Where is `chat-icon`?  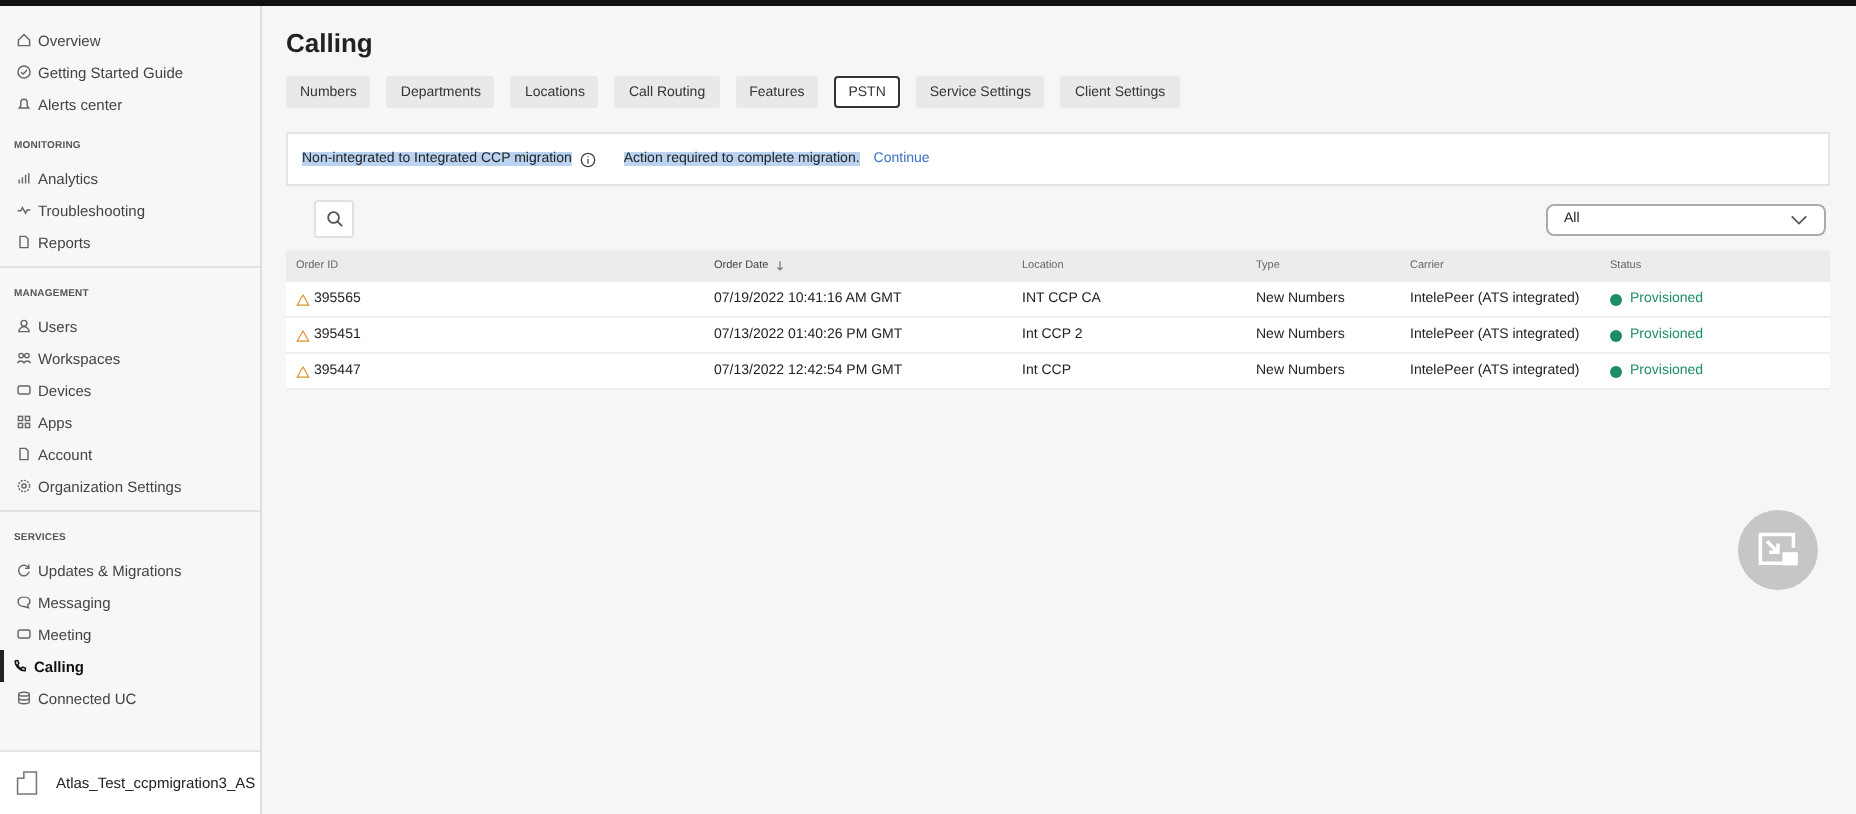 chat-icon is located at coordinates (24, 602).